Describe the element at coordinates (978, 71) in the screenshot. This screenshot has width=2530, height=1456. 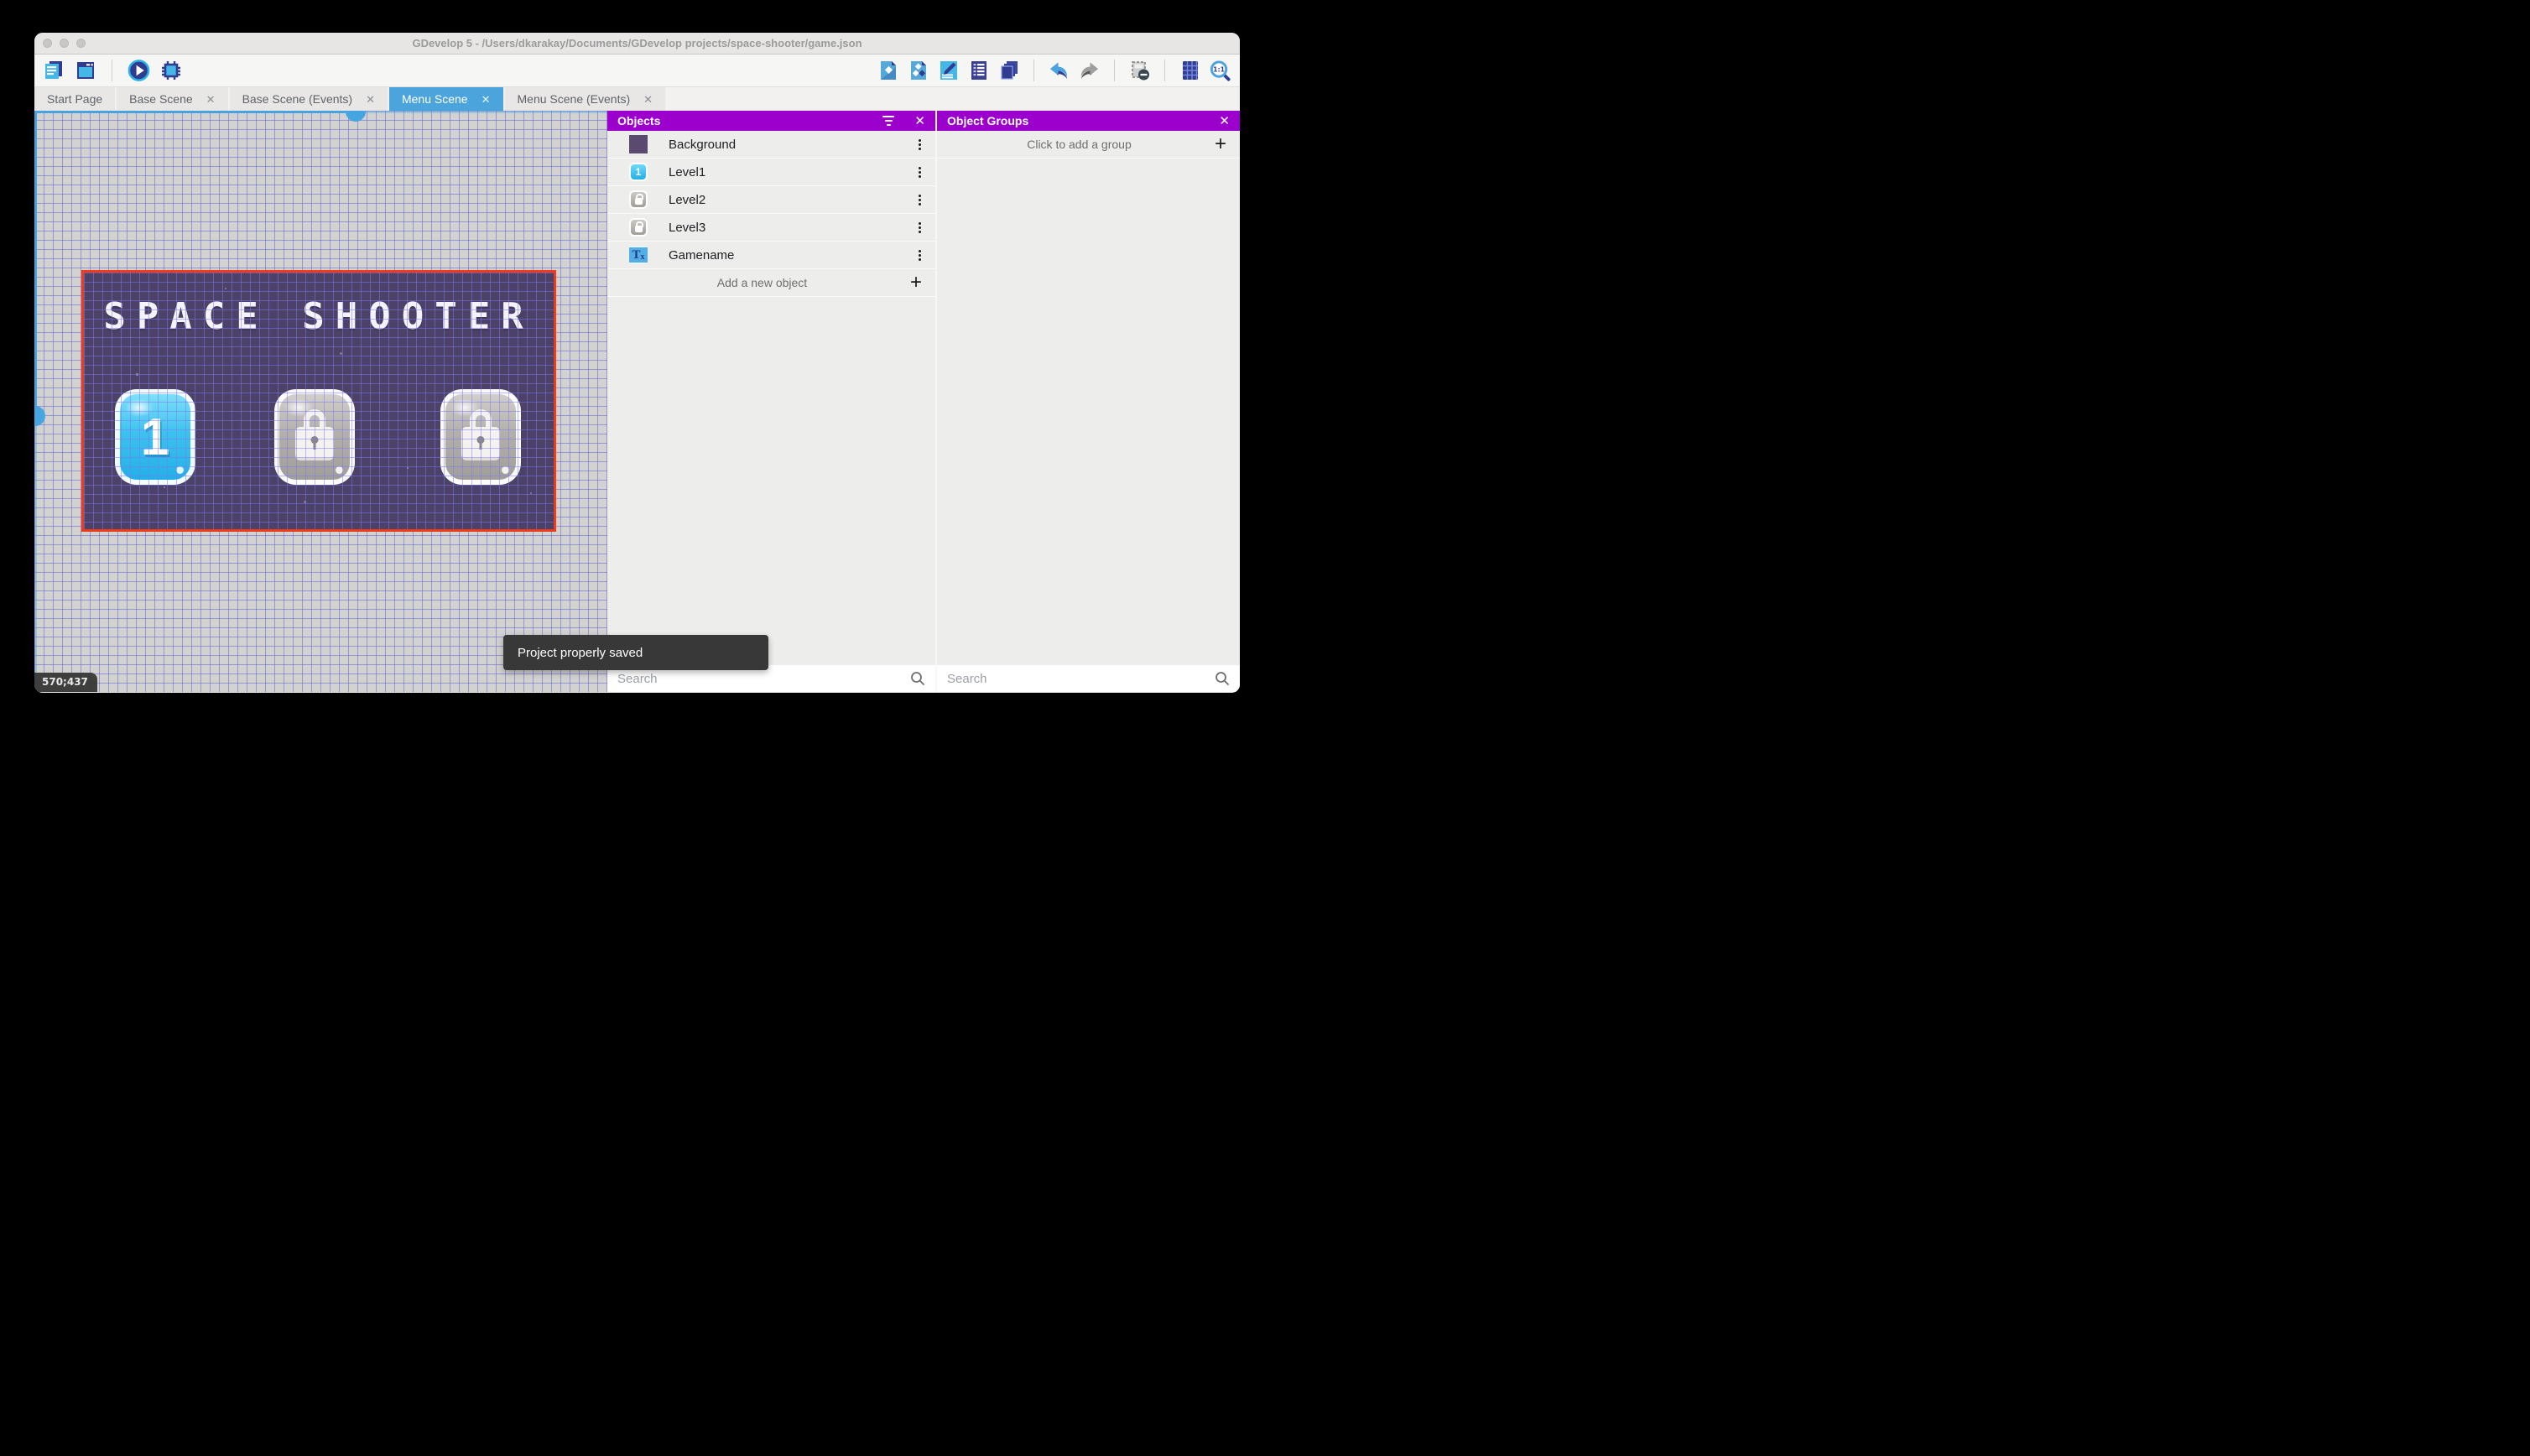
I see `instances-list-icon` at that location.